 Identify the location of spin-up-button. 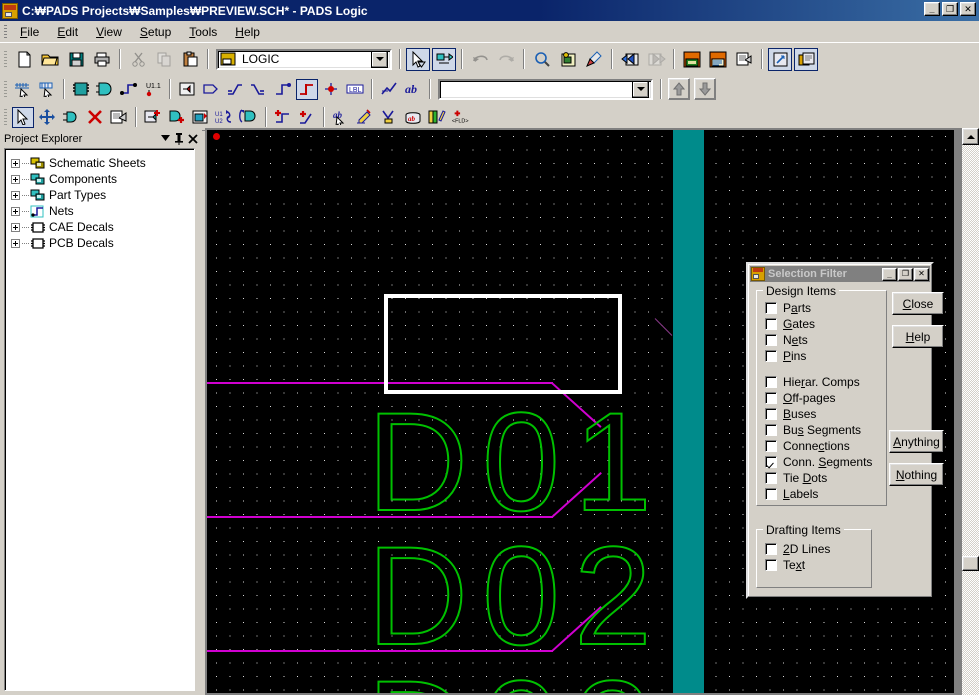
(679, 89).